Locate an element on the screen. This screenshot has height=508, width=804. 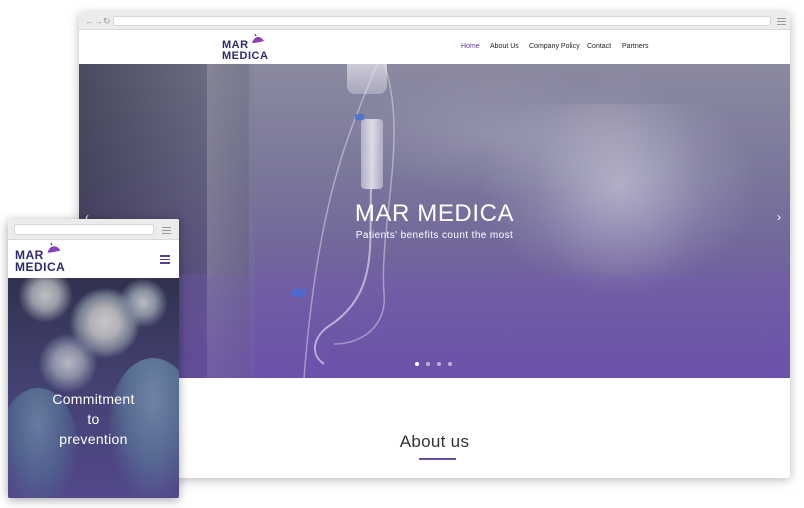
mobile-hero-tint is located at coordinates (93, 388).